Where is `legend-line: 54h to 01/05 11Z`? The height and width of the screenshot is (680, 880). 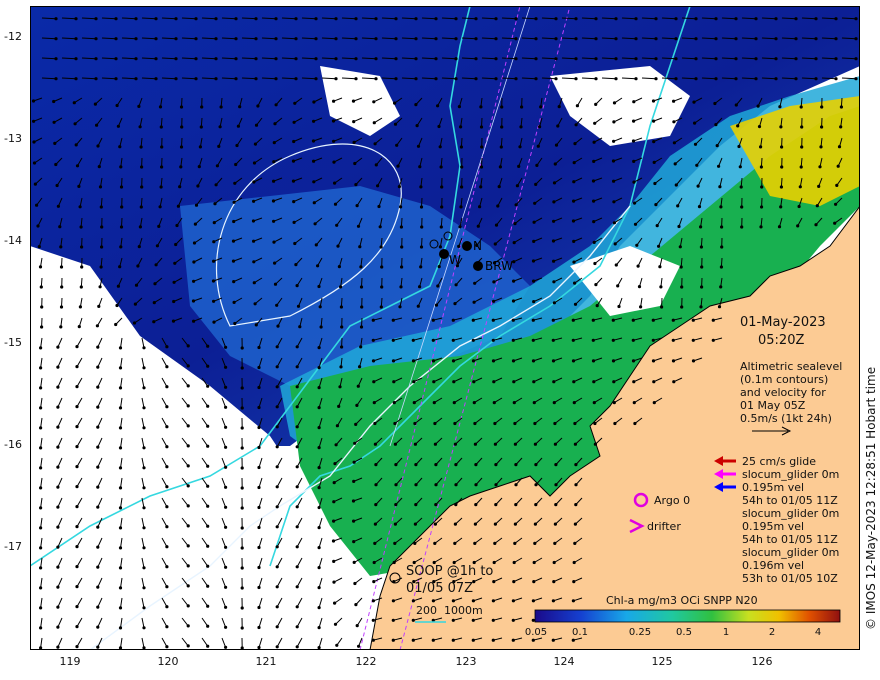 legend-line: 54h to 01/05 11Z is located at coordinates (790, 500).